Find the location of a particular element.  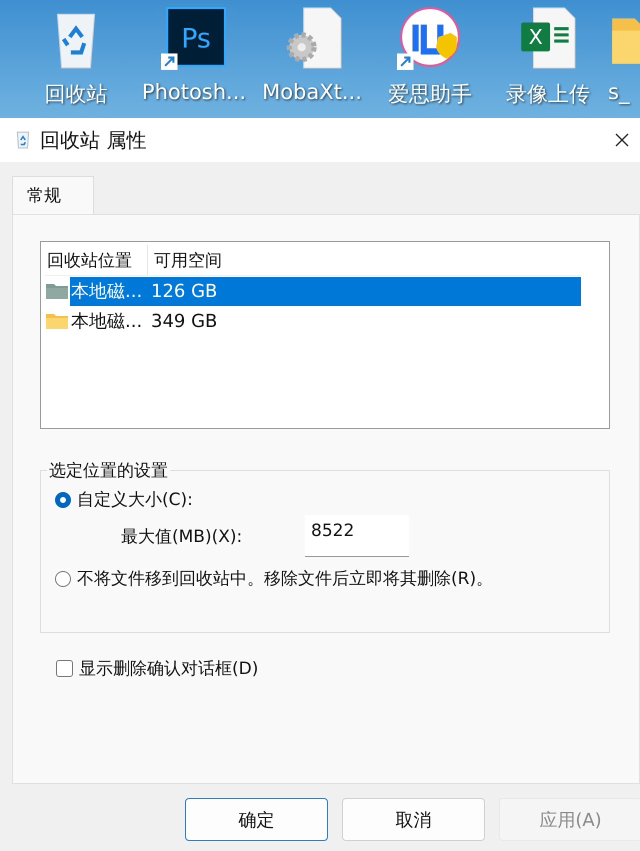

list-row: 本地磁... 349 GB is located at coordinates (325, 321).